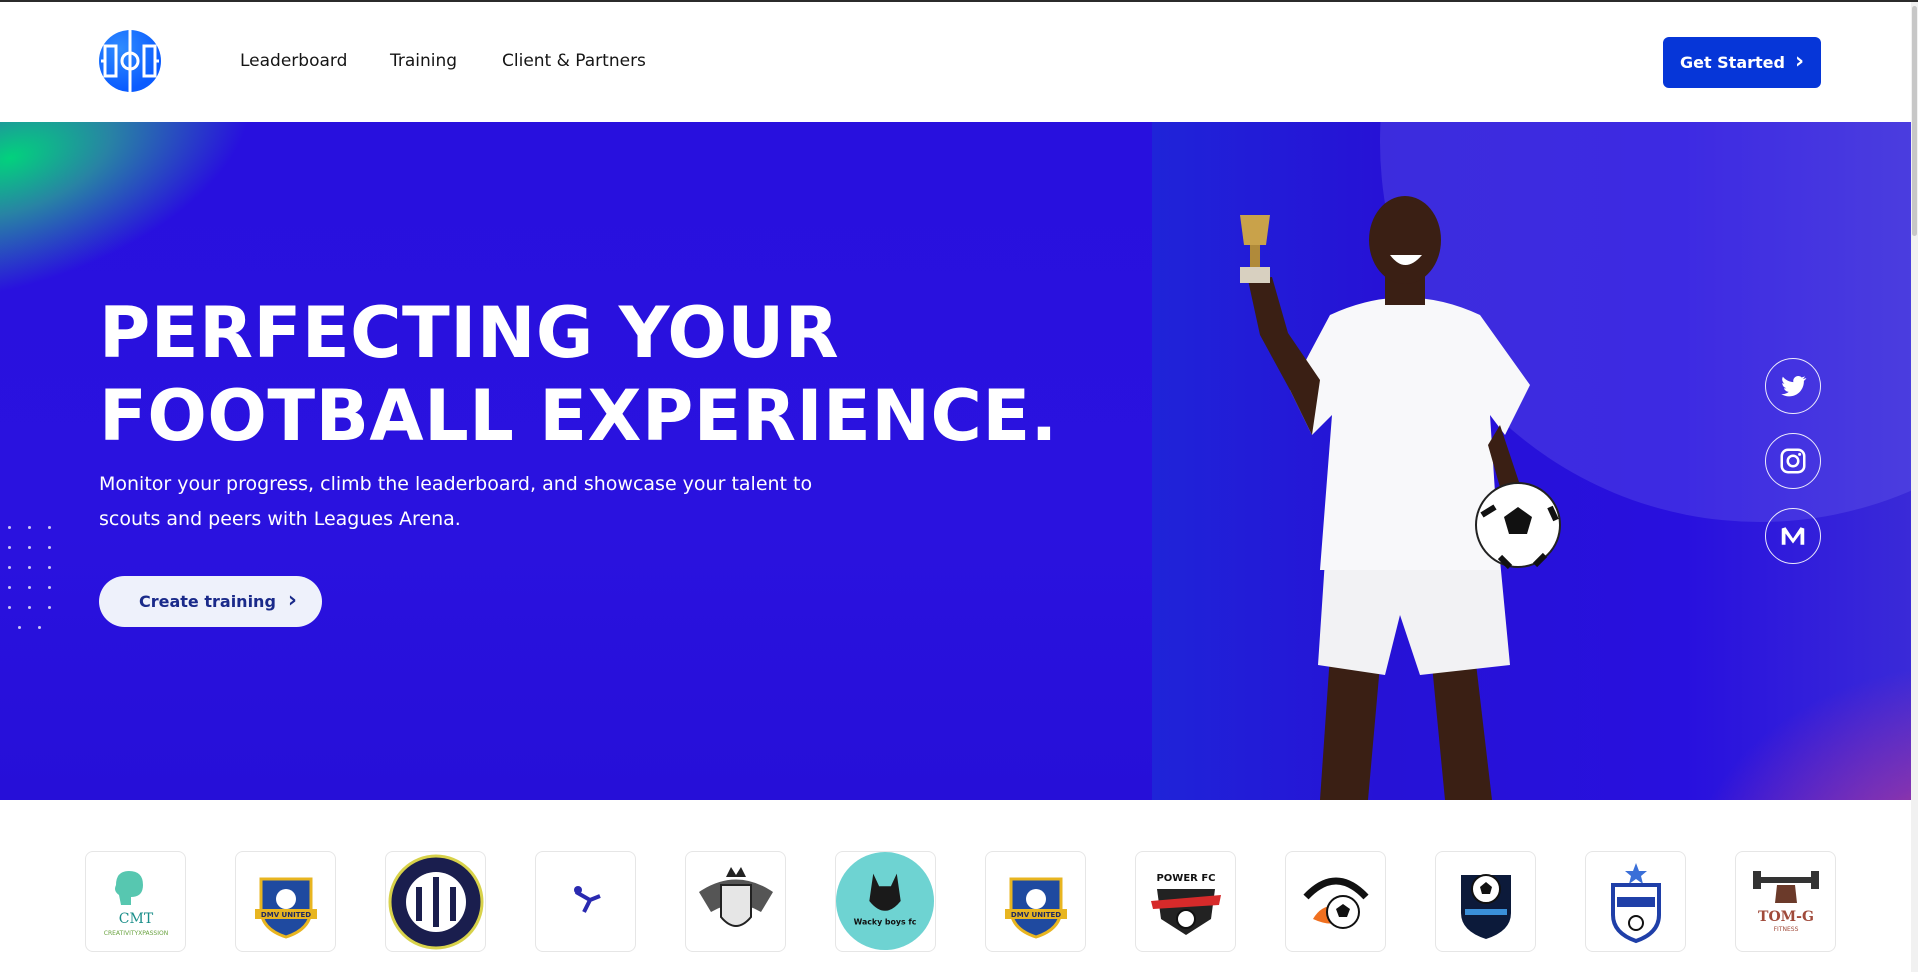  Describe the element at coordinates (1635, 901) in the screenshot. I see `club-logo-jojo-feleni` at that location.